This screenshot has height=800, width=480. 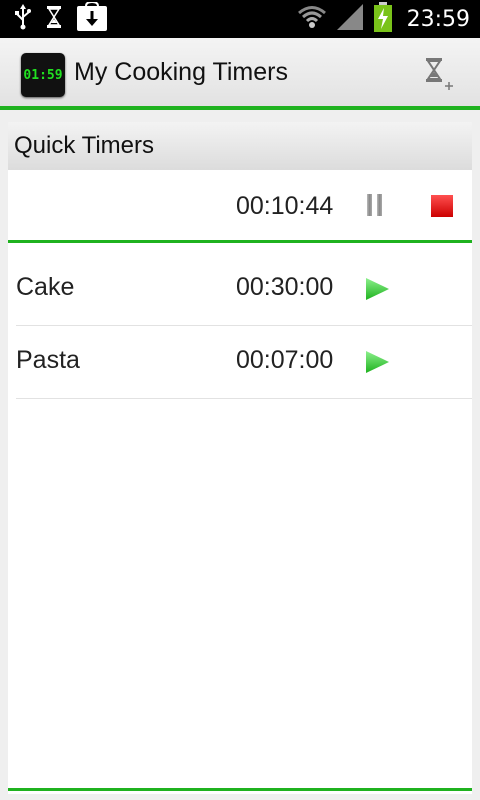 What do you see at coordinates (92, 18) in the screenshot?
I see `download-icon` at bounding box center [92, 18].